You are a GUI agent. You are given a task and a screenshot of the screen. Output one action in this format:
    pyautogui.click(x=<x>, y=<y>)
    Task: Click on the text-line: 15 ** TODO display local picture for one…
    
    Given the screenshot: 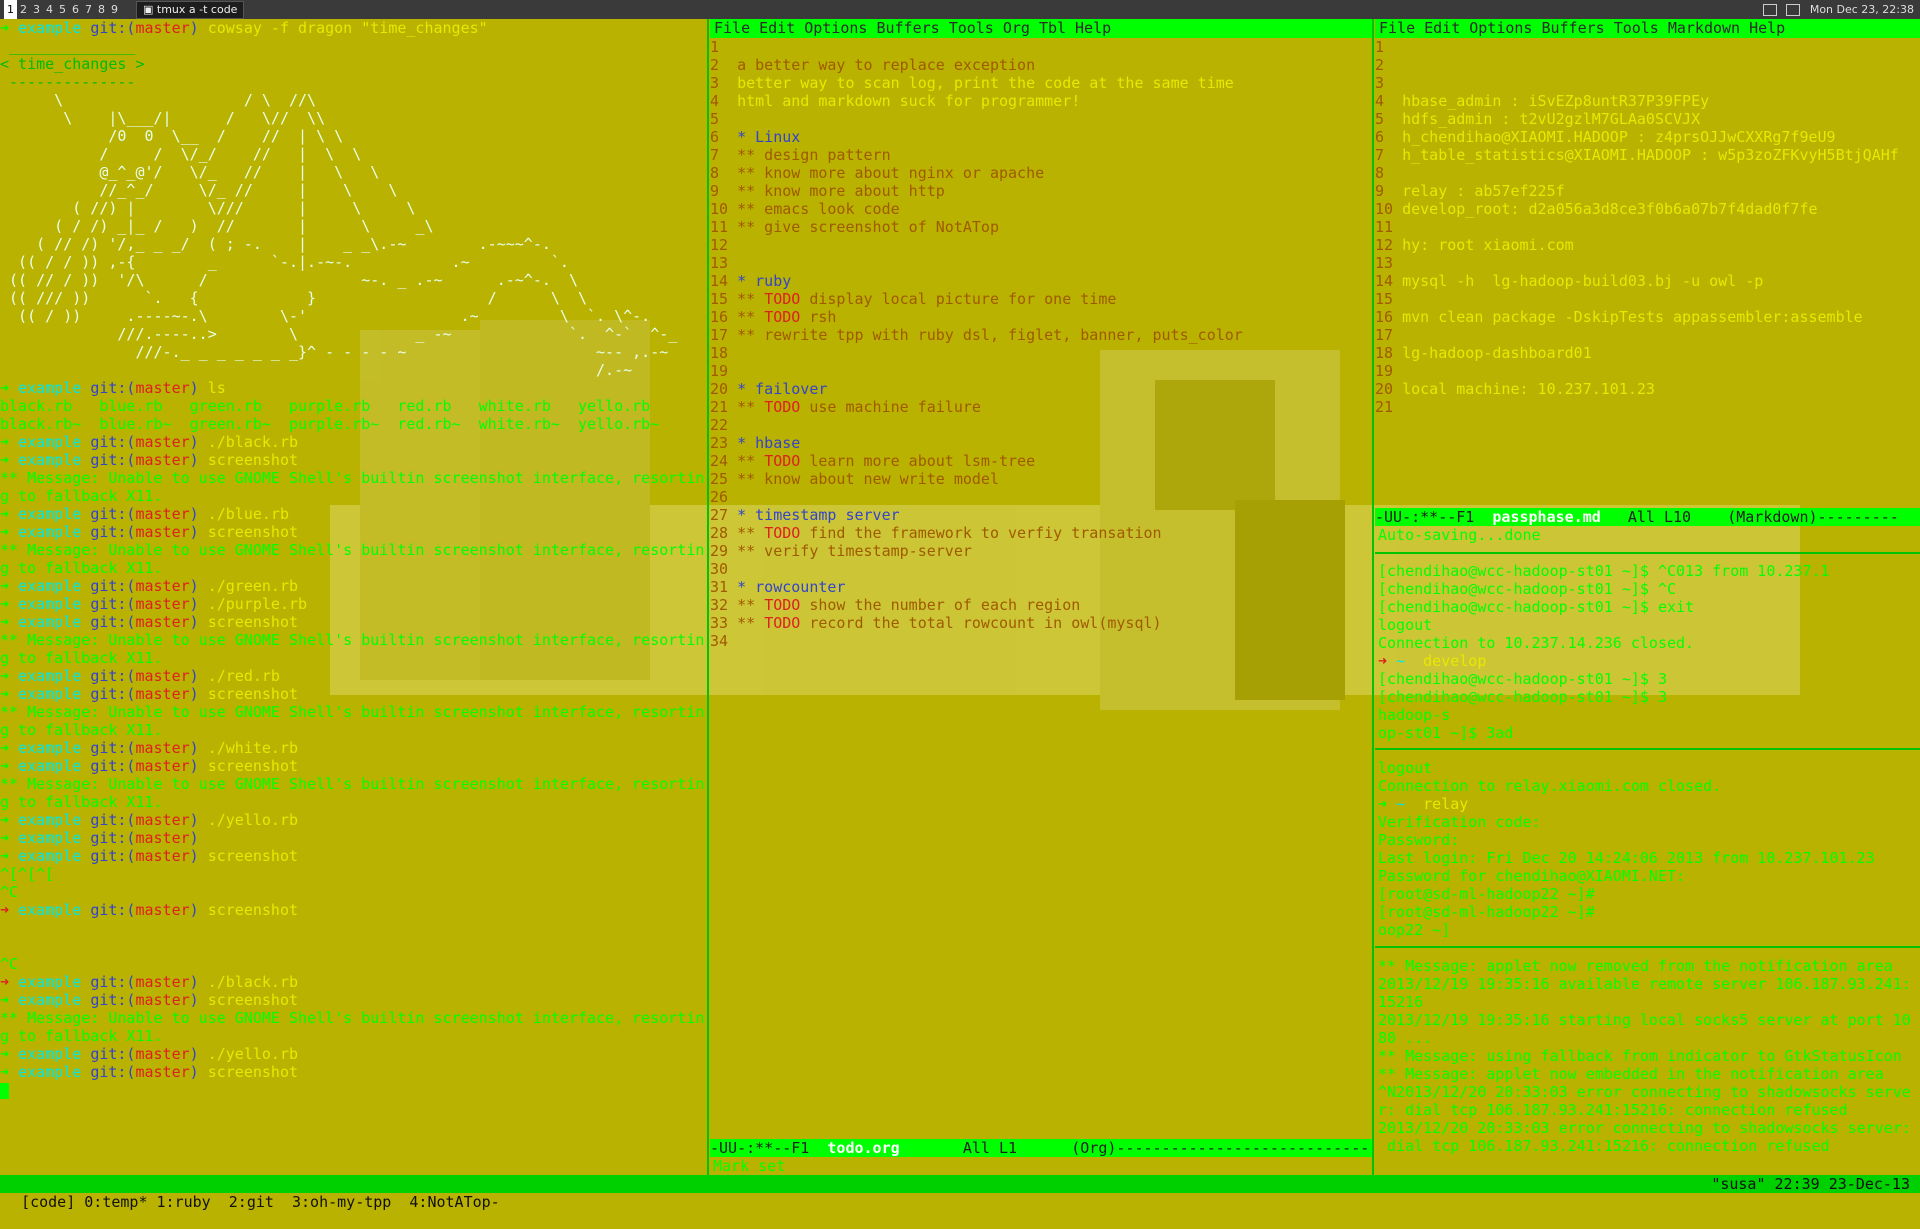 What is the action you would take?
    pyautogui.click(x=913, y=299)
    